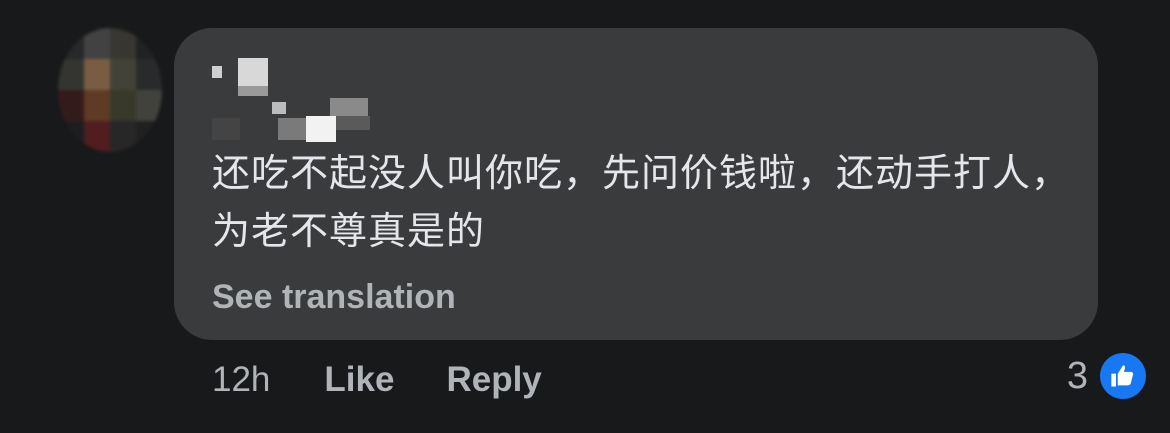 The width and height of the screenshot is (1170, 433). Describe the element at coordinates (359, 380) in the screenshot. I see `like-button: Like` at that location.